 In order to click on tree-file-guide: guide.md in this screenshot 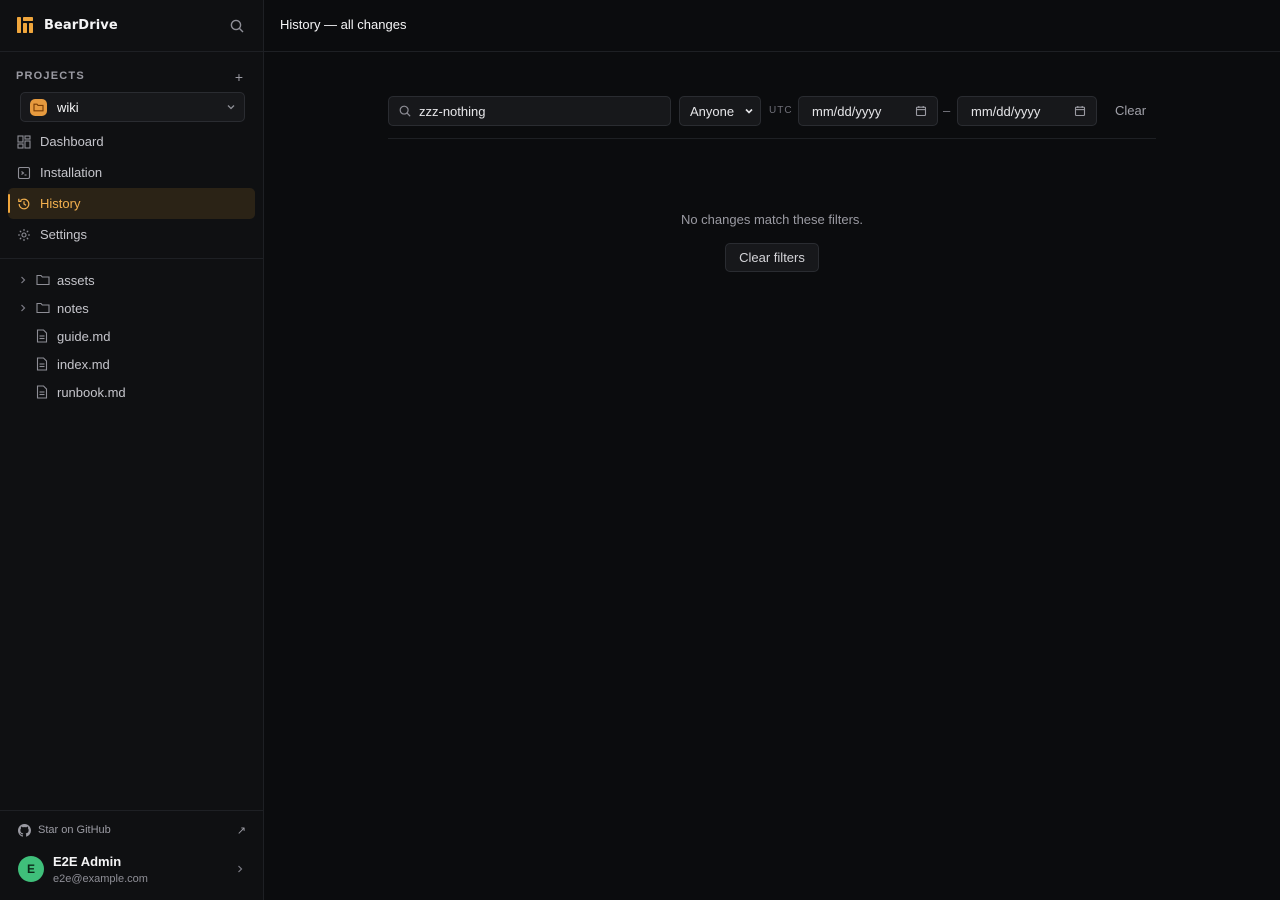, I will do `click(136, 336)`.